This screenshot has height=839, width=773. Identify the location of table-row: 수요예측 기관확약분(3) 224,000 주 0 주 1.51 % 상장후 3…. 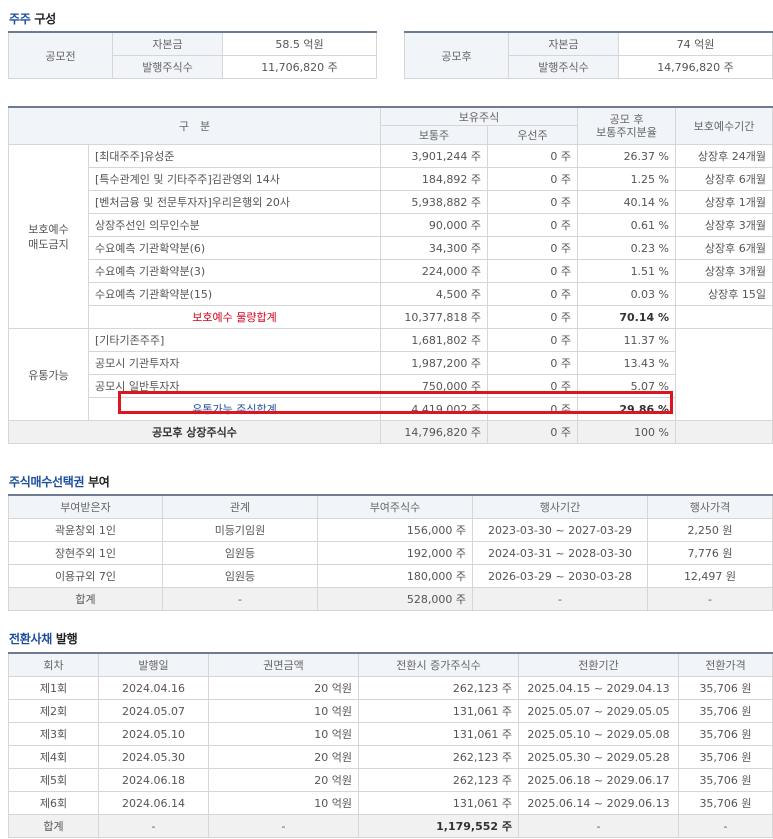
(391, 271).